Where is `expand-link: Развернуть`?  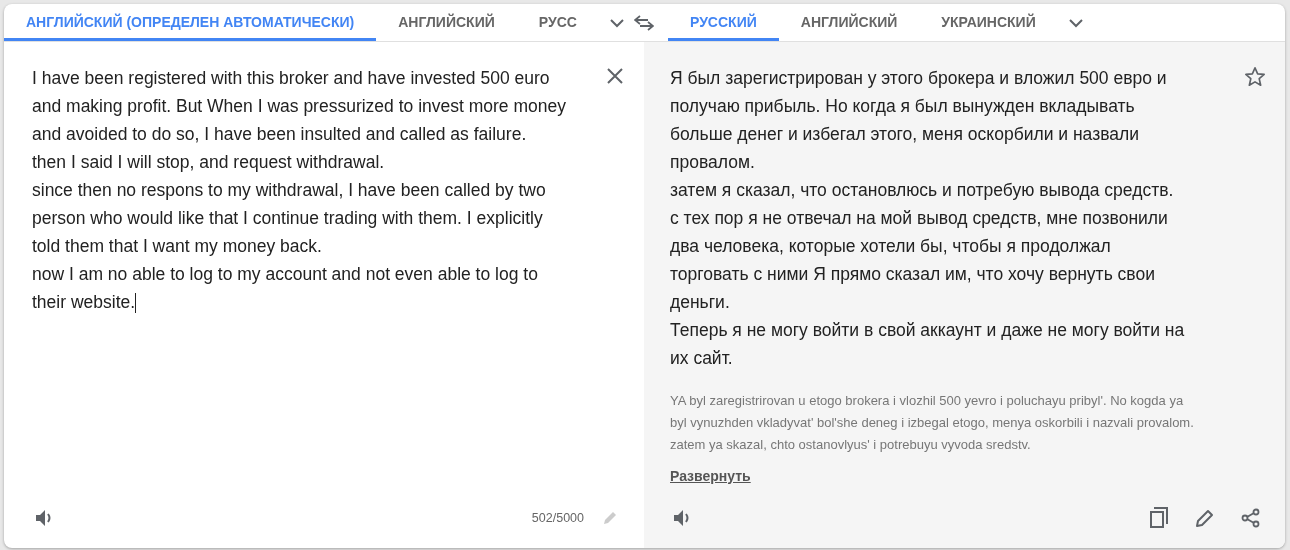
expand-link: Развернуть is located at coordinates (710, 476).